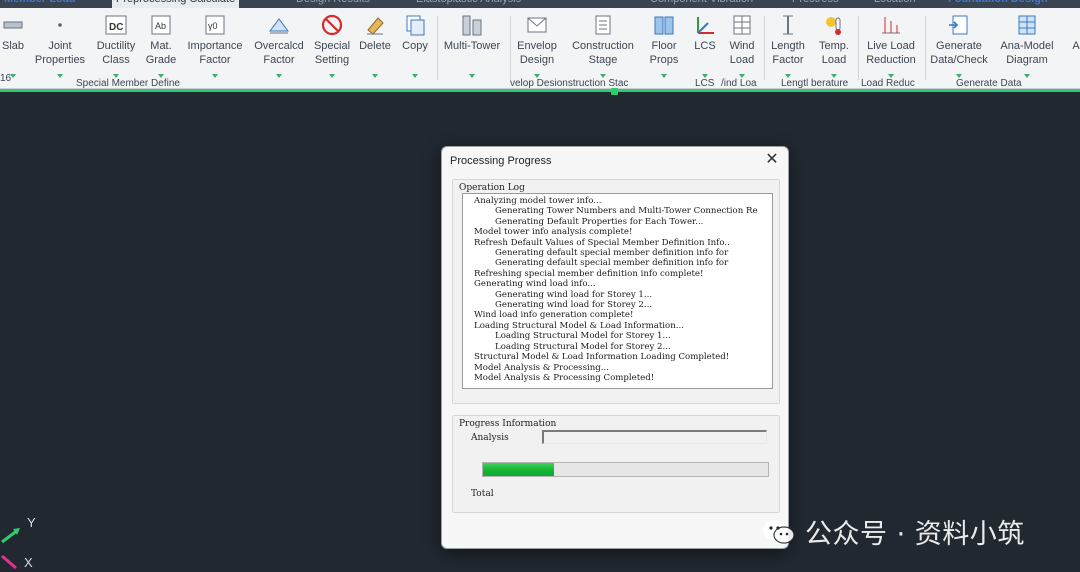 The width and height of the screenshot is (1080, 572). Describe the element at coordinates (834, 45) in the screenshot. I see `temp-load-button: Temp. Load` at that location.